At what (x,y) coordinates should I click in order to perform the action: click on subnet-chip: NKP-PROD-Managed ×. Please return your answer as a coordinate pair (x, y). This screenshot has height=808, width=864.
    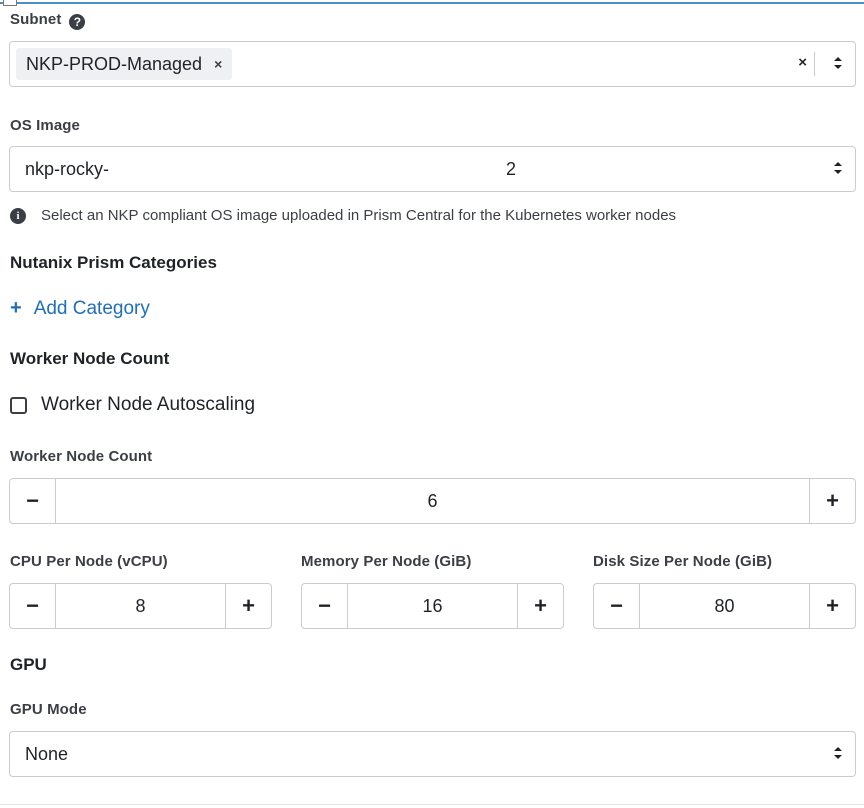
    Looking at the image, I should click on (124, 64).